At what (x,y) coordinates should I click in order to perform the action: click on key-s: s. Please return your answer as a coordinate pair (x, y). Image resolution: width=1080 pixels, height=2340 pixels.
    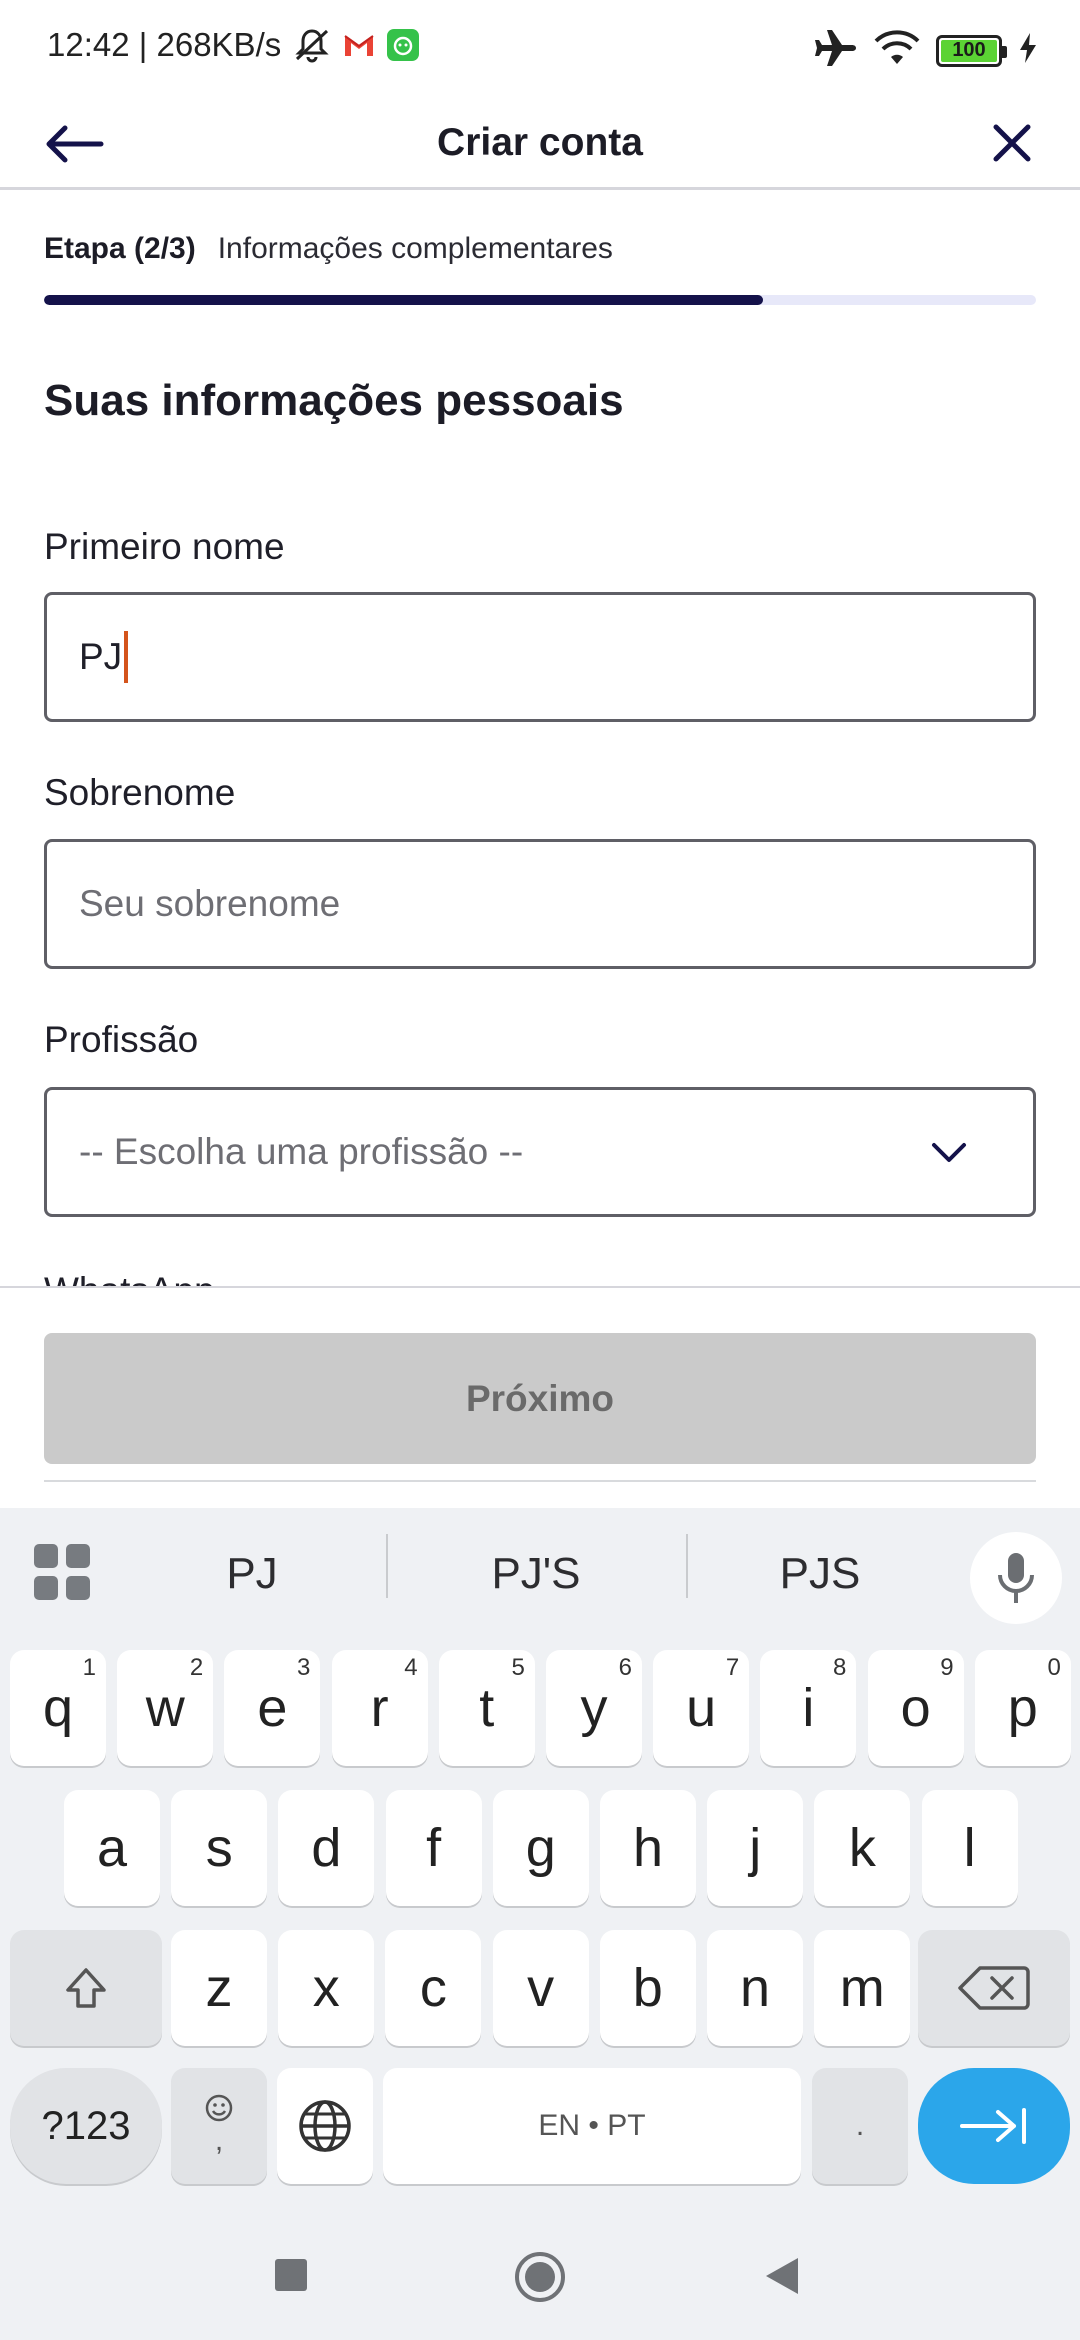
    Looking at the image, I should click on (219, 1848).